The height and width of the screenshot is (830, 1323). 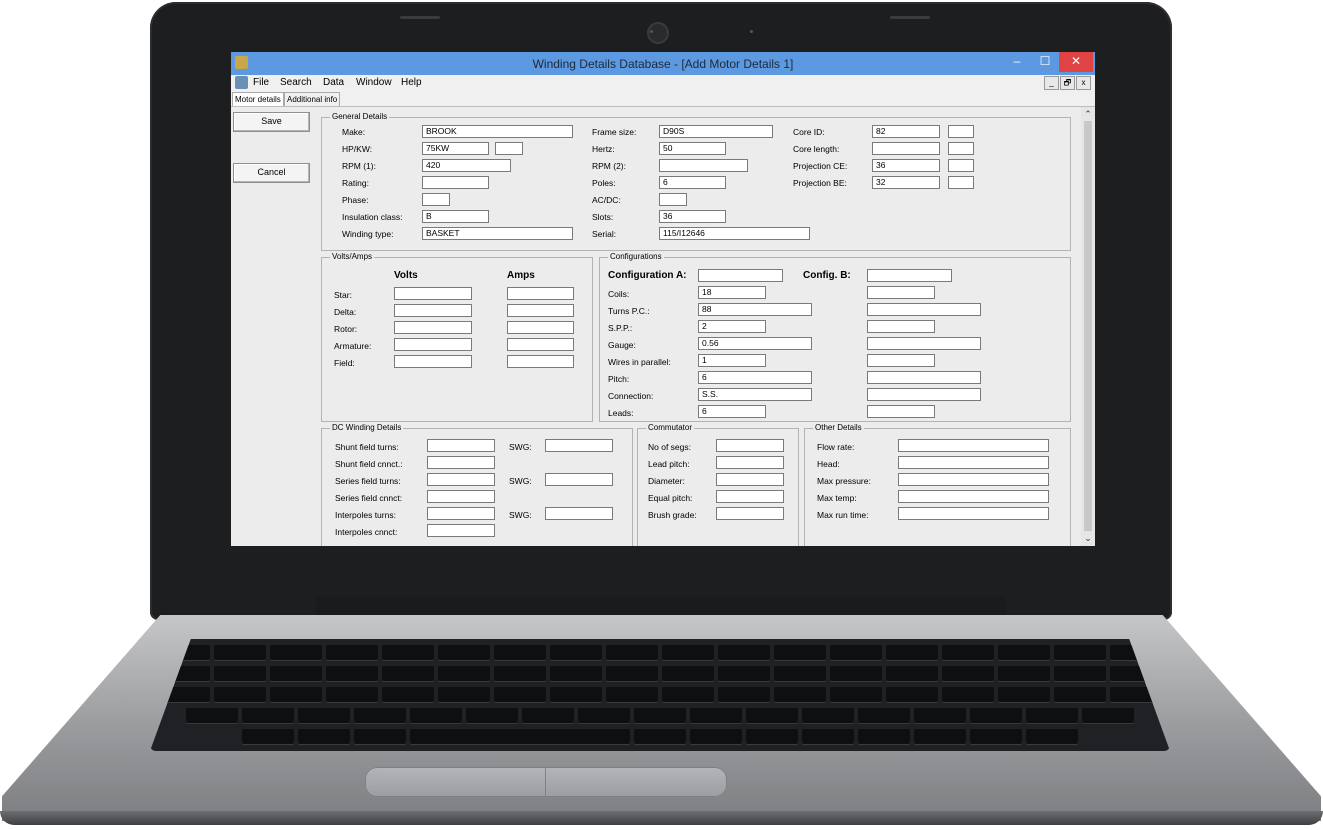 What do you see at coordinates (261, 82) in the screenshot?
I see `menu-file: File` at bounding box center [261, 82].